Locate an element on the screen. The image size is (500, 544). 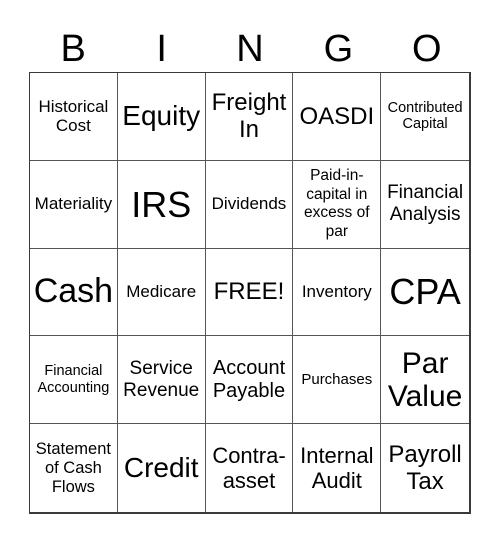
cell-label: Dividends is located at coordinates (249, 204).